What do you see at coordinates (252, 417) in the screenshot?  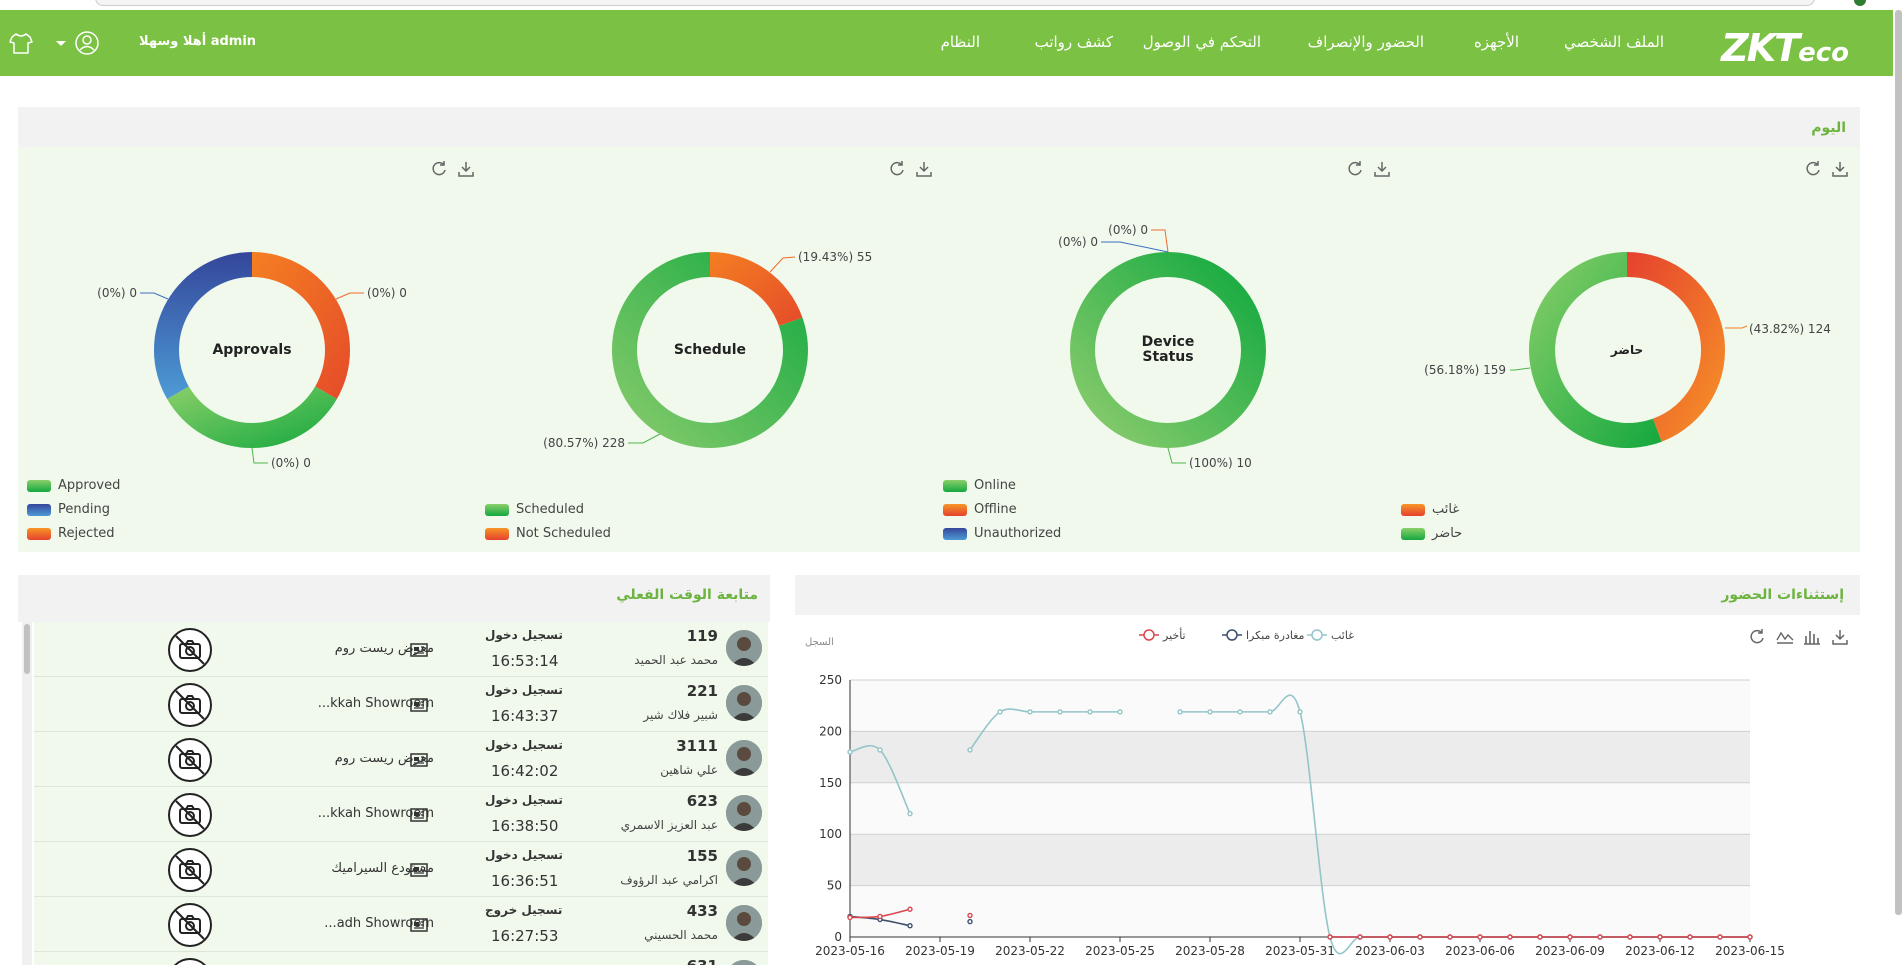 I see `approved-slice` at bounding box center [252, 417].